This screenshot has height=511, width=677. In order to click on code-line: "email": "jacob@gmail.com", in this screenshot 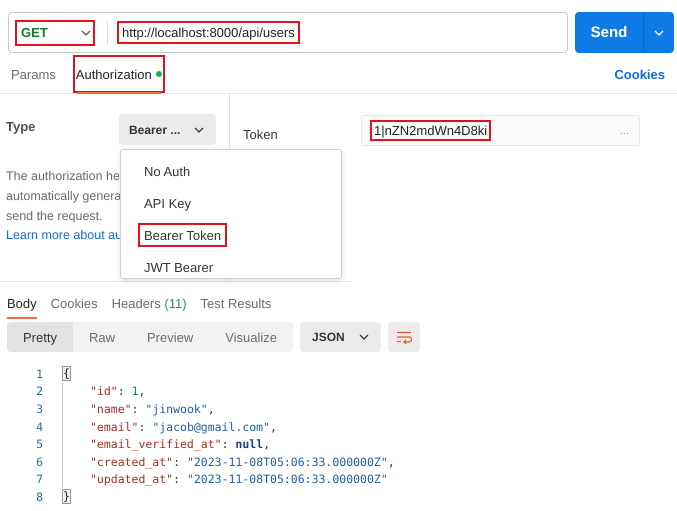, I will do `click(169, 427)`.